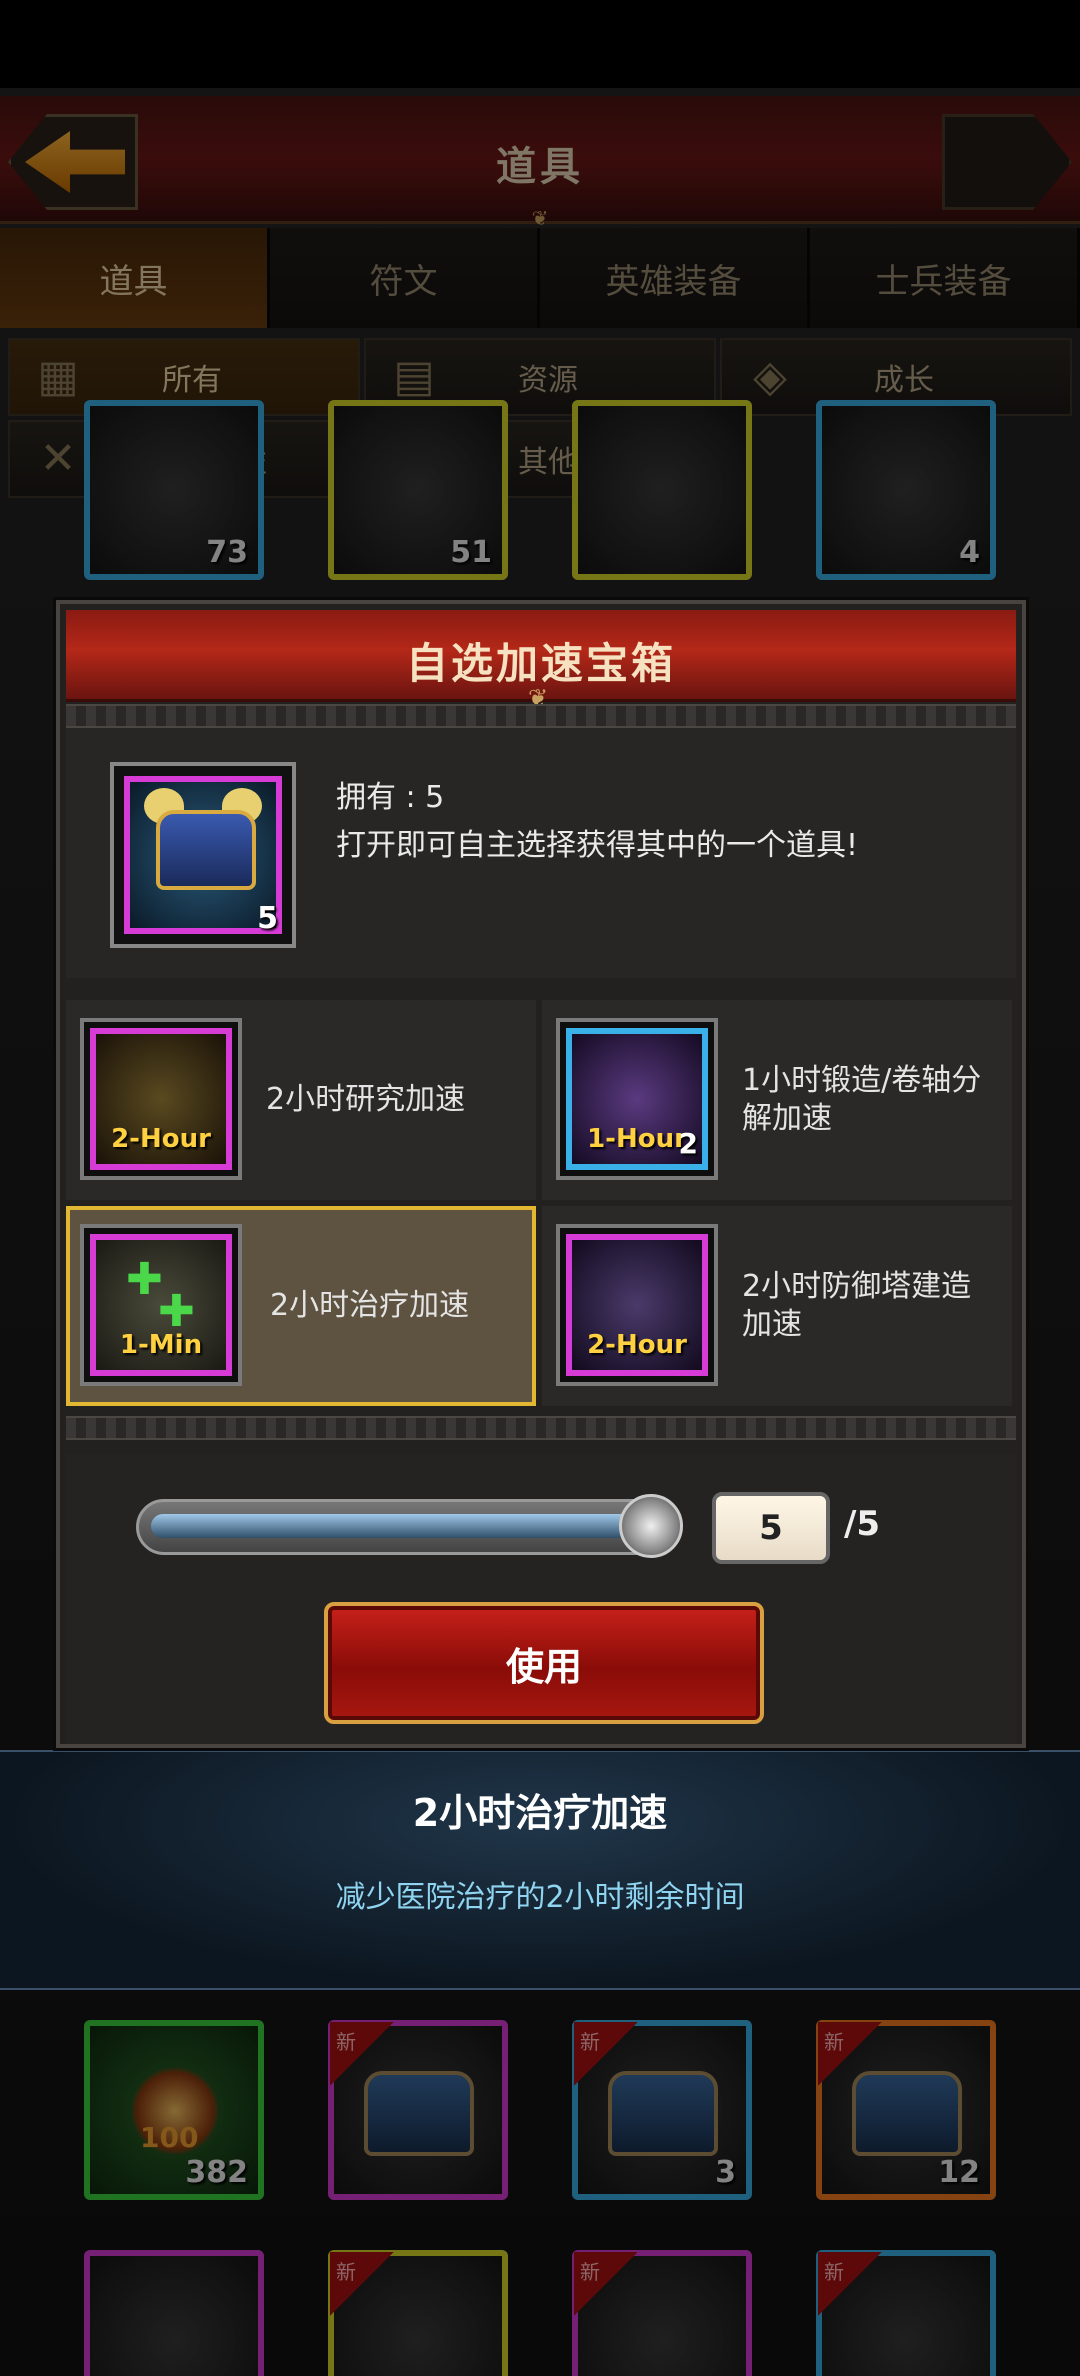 The height and width of the screenshot is (2376, 1080). I want to click on item-slot: 100 382, so click(174, 2110).